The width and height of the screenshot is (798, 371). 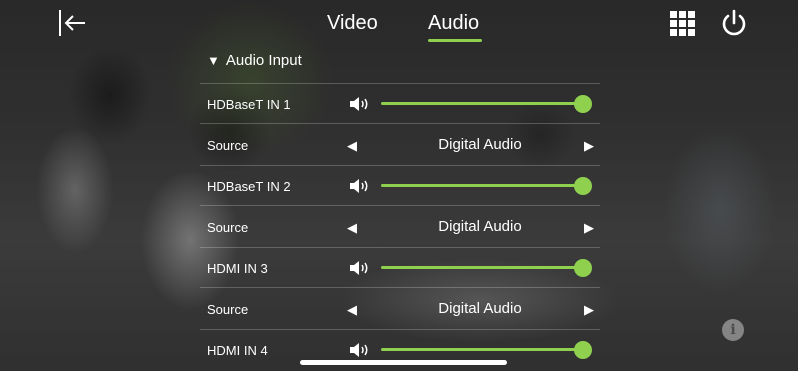 I want to click on grid-menu-button, so click(x=682, y=23).